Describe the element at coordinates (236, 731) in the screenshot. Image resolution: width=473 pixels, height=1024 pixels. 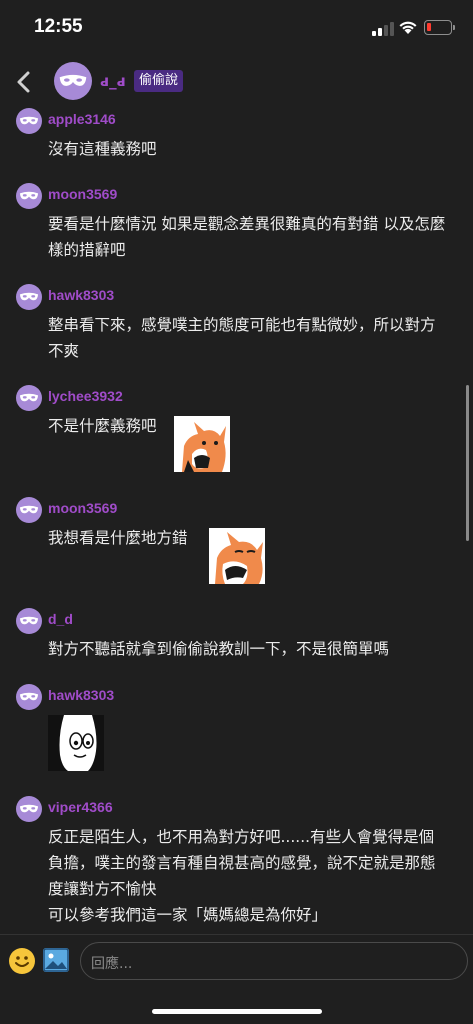
I see `message-item: hawk8303` at that location.